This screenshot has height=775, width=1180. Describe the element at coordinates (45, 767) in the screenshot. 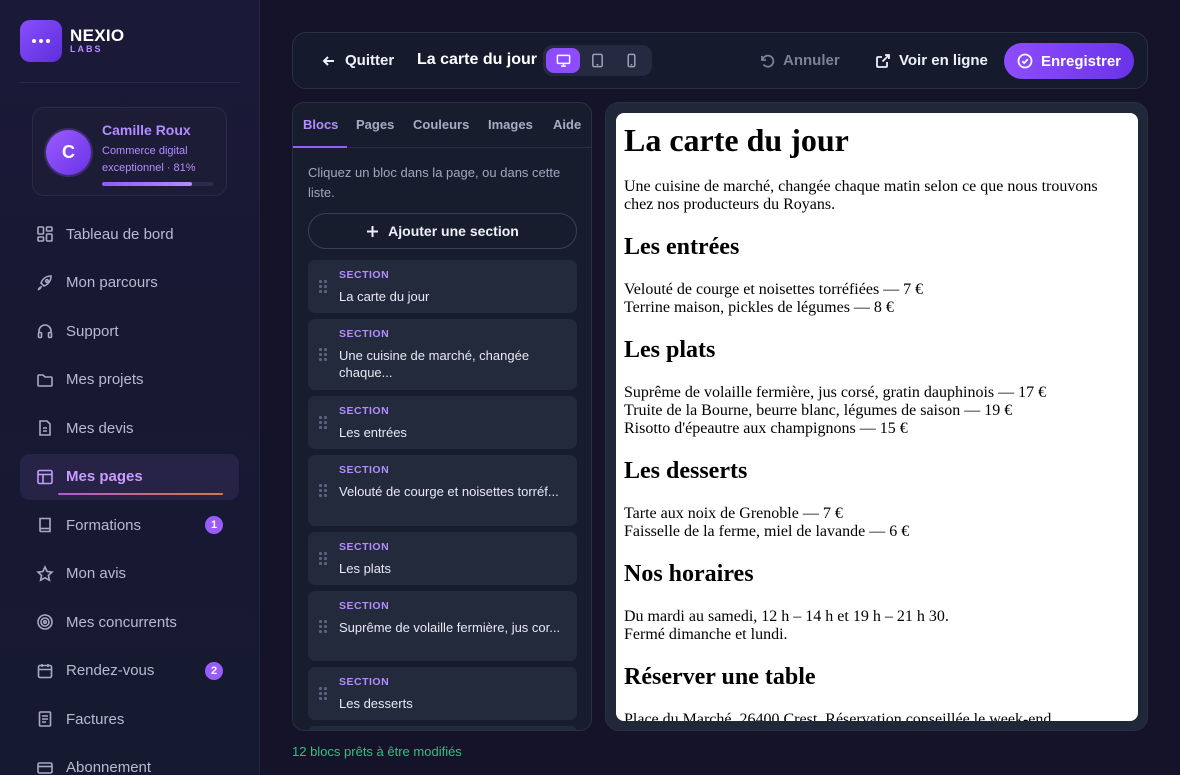

I see `card-icon` at that location.